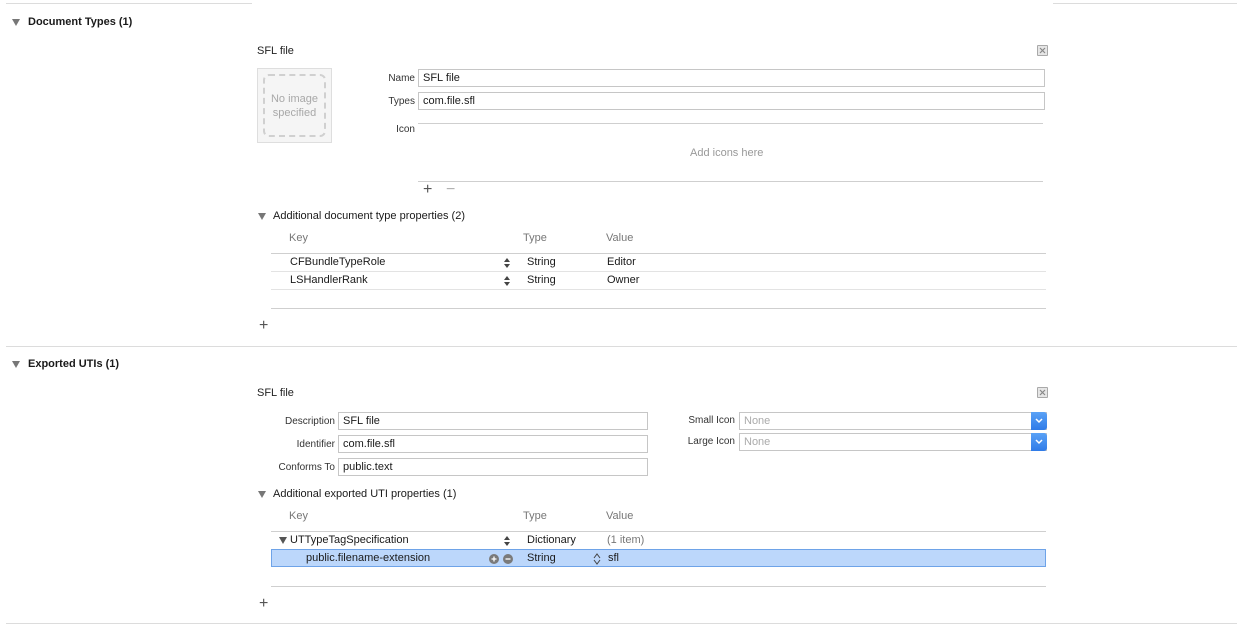 This screenshot has height=627, width=1237. What do you see at coordinates (306, 467) in the screenshot?
I see `conforms-to-label: Conforms To` at bounding box center [306, 467].